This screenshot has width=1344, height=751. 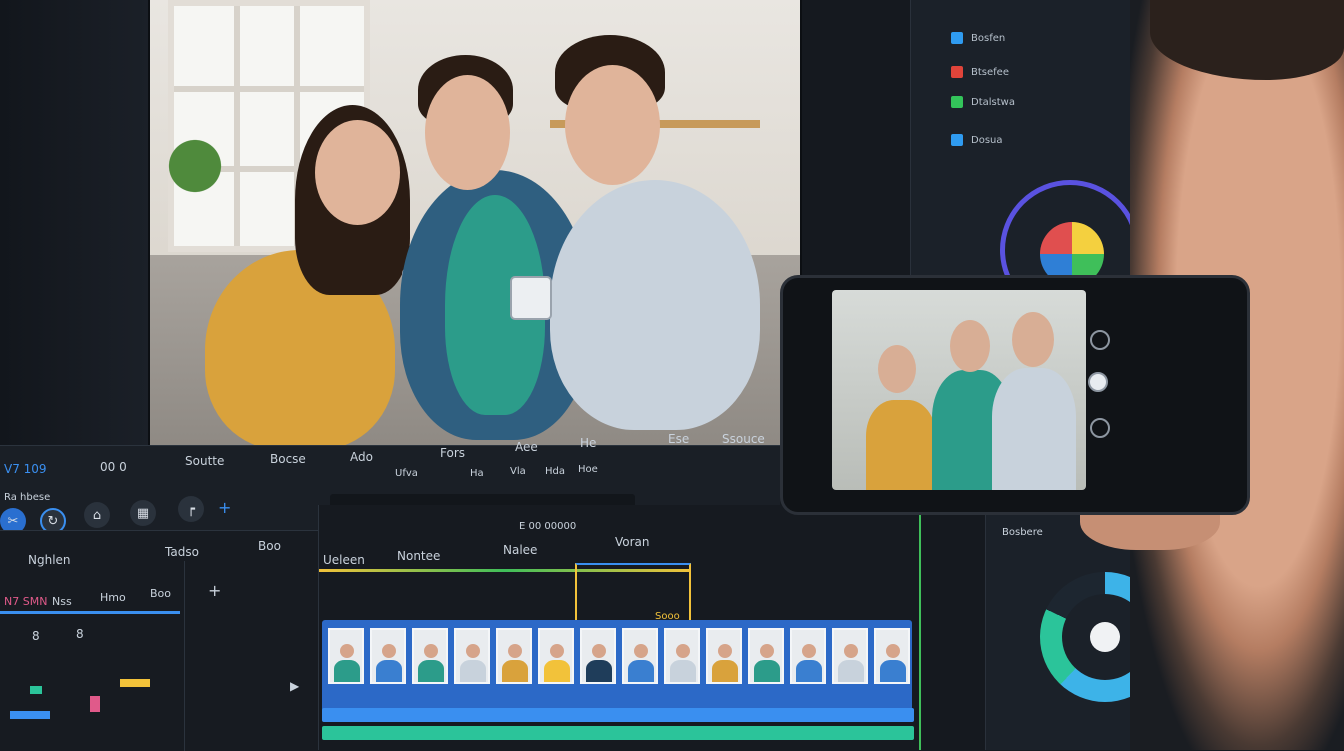 I want to click on toolbar-item: Ese, so click(x=678, y=439).